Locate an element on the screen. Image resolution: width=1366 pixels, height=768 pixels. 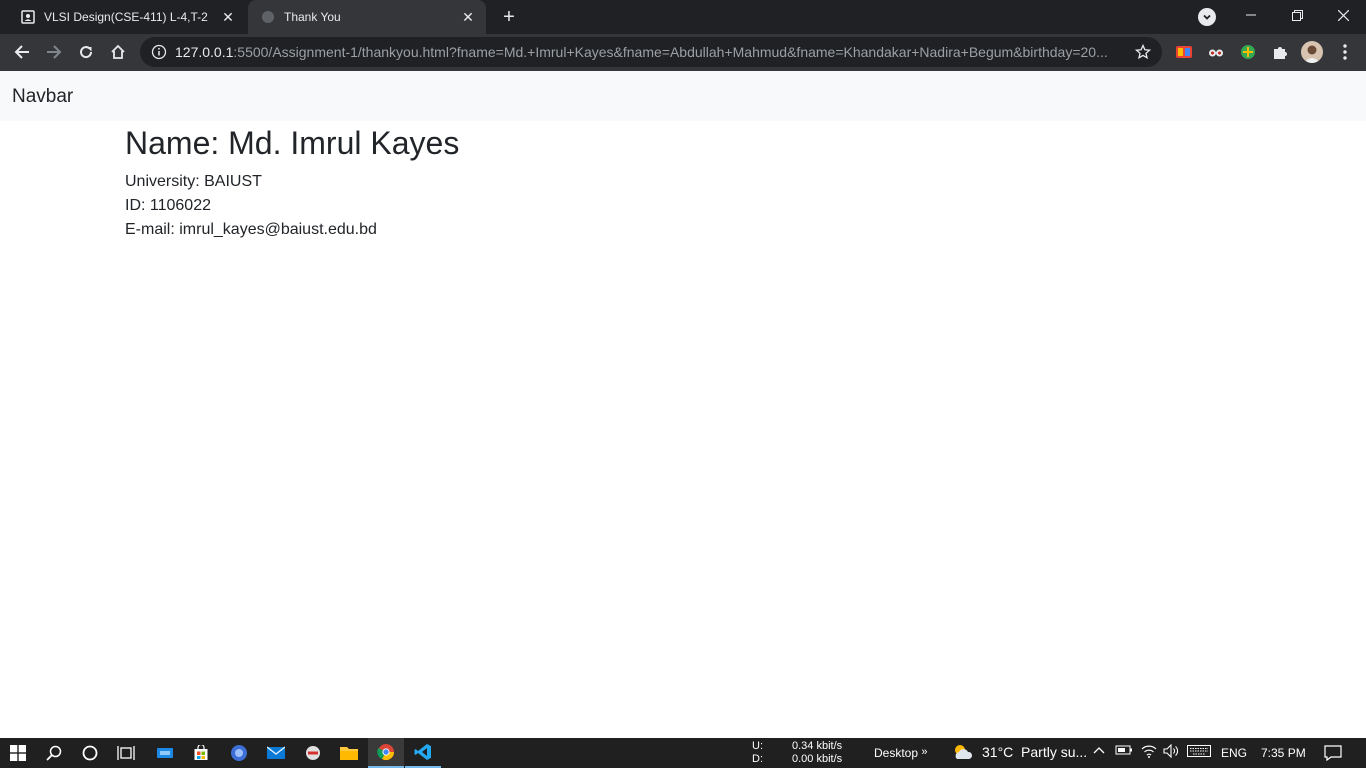
desktop-label: Desktop is located at coordinates (896, 753).